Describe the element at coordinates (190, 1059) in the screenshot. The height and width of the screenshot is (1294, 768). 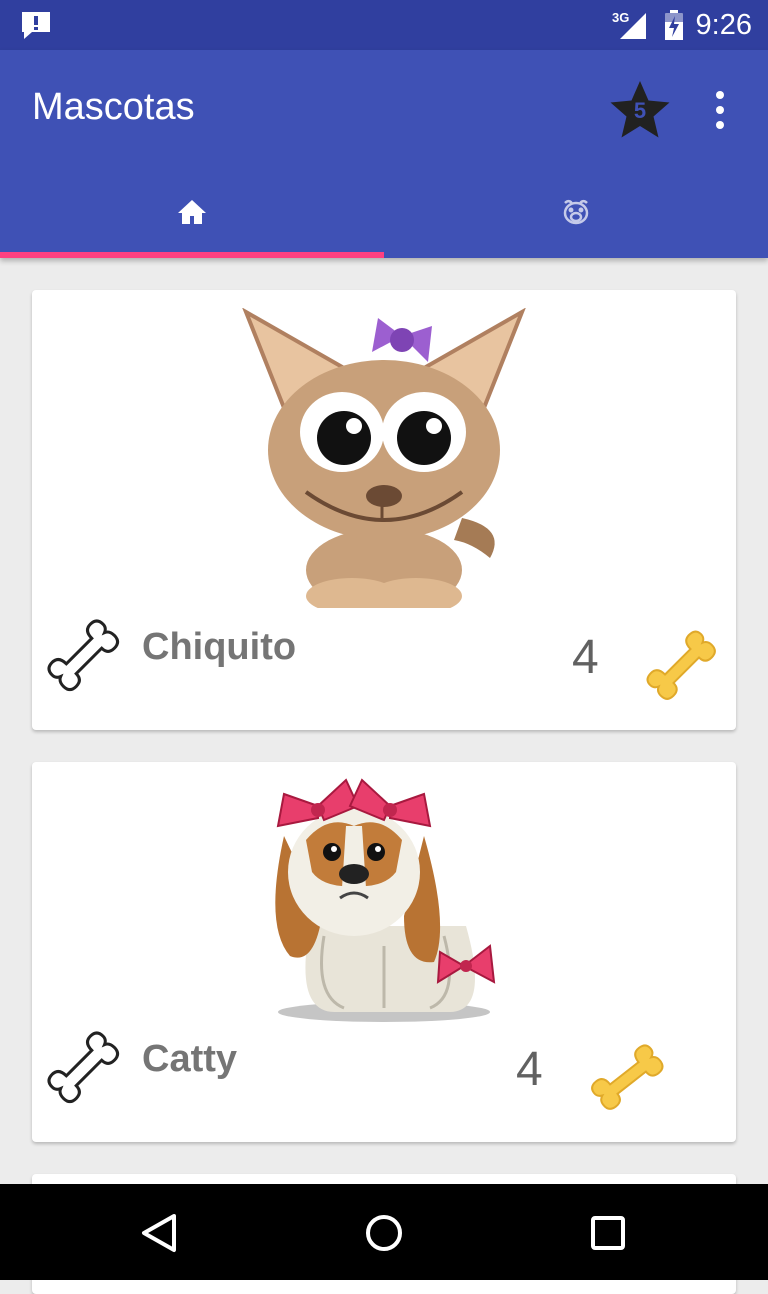
I see `pet-name: Catty` at that location.